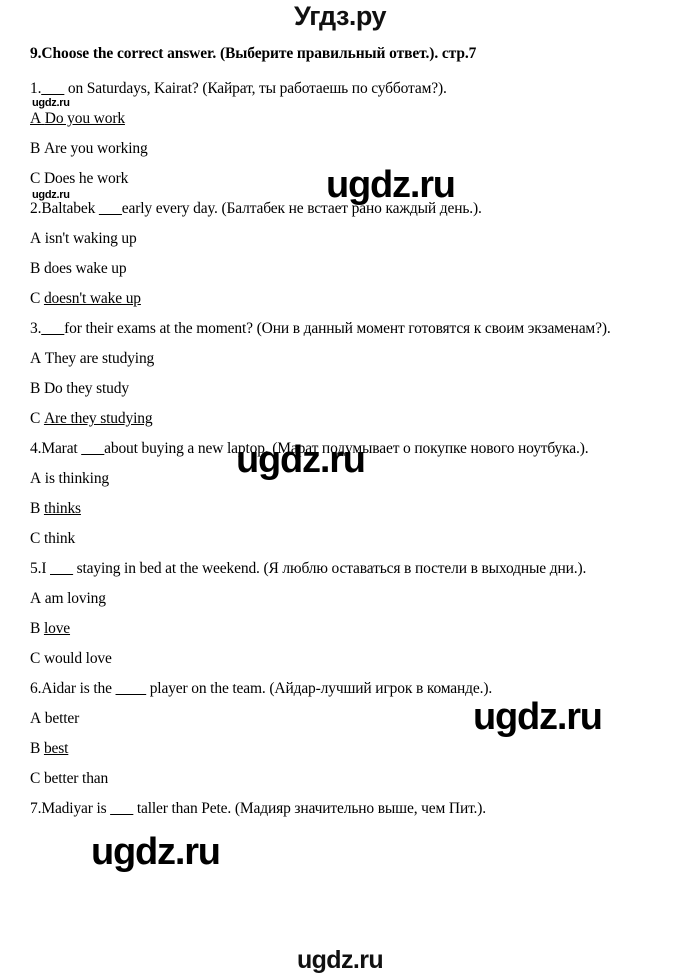 This screenshot has height=978, width=680. I want to click on option-text: They are studying, so click(99, 358).